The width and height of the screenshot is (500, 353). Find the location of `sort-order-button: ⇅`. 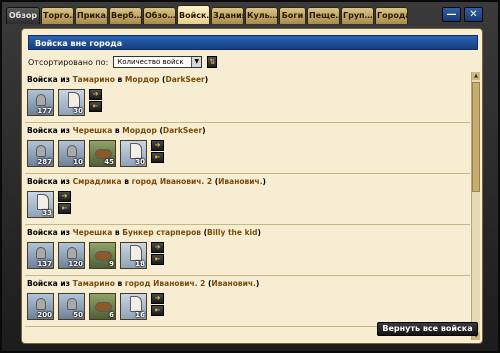

sort-order-button: ⇅ is located at coordinates (212, 62).